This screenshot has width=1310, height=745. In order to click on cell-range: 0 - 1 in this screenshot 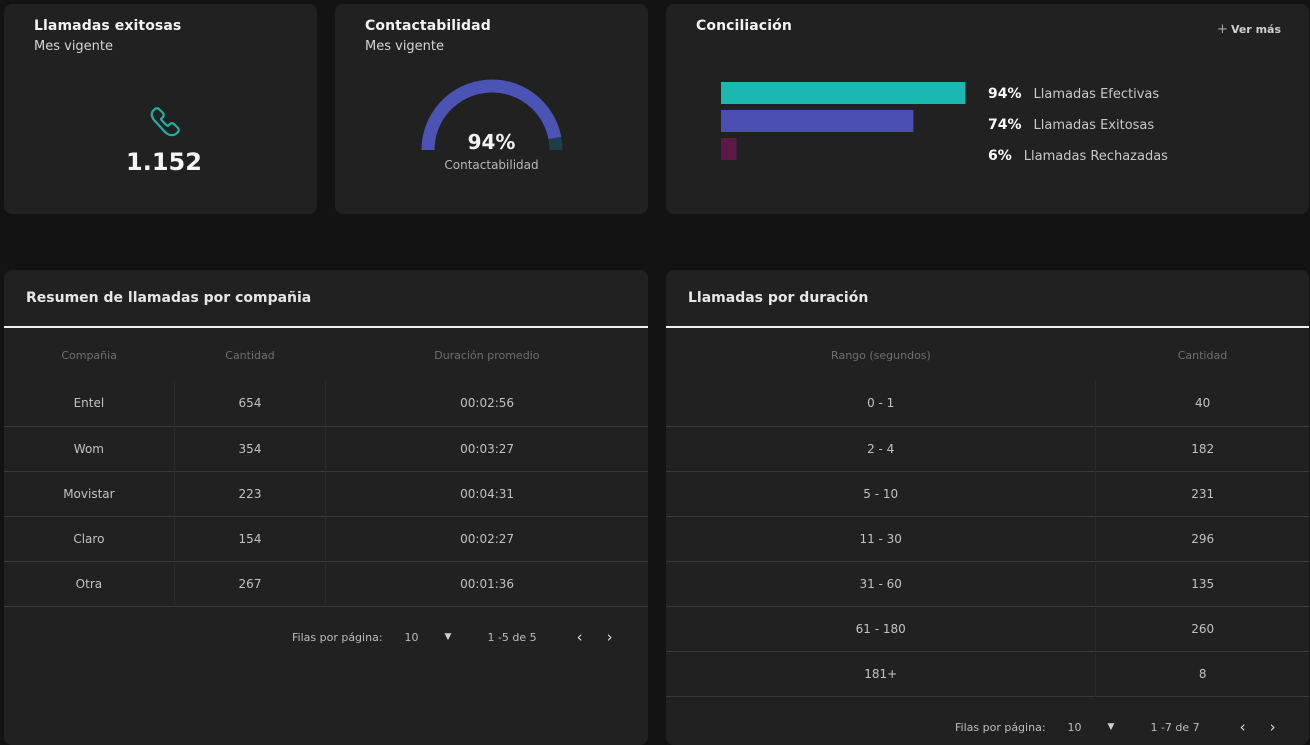, I will do `click(881, 403)`.